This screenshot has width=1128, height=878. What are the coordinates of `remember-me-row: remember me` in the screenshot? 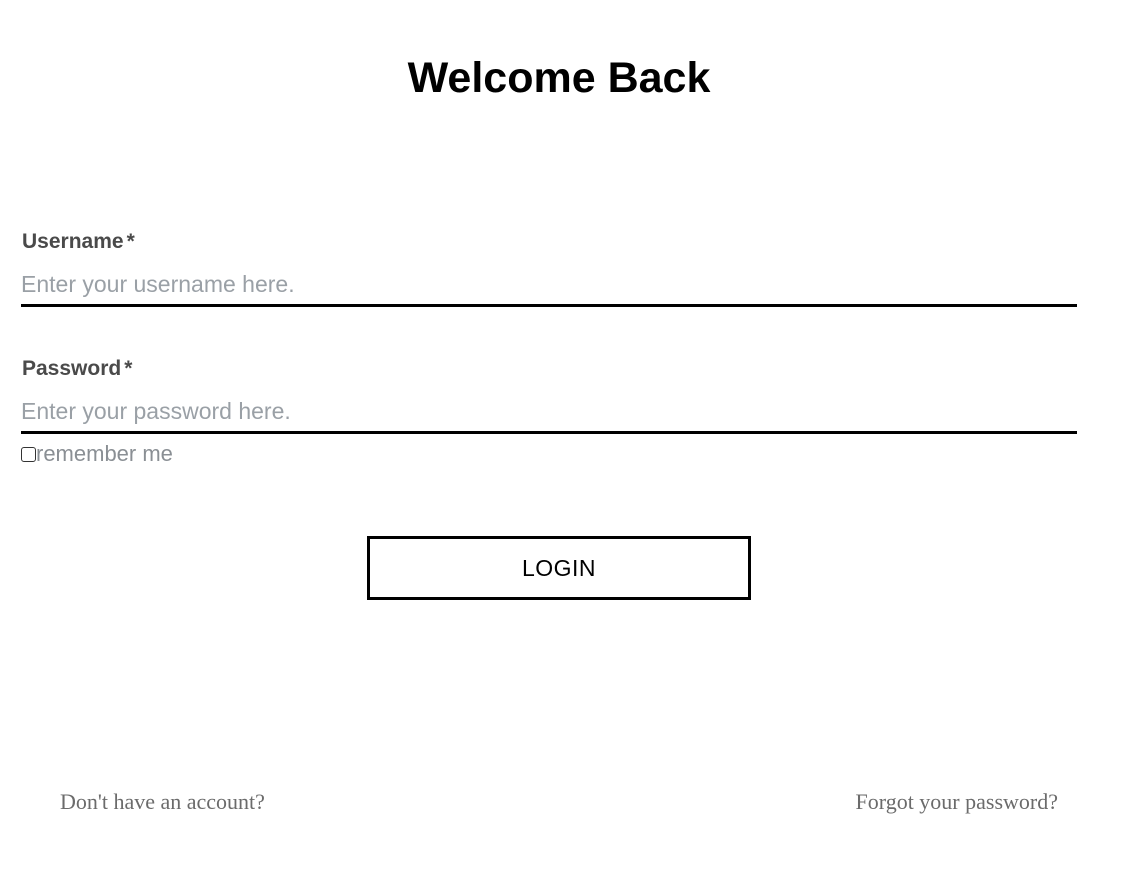 It's located at (97, 454).